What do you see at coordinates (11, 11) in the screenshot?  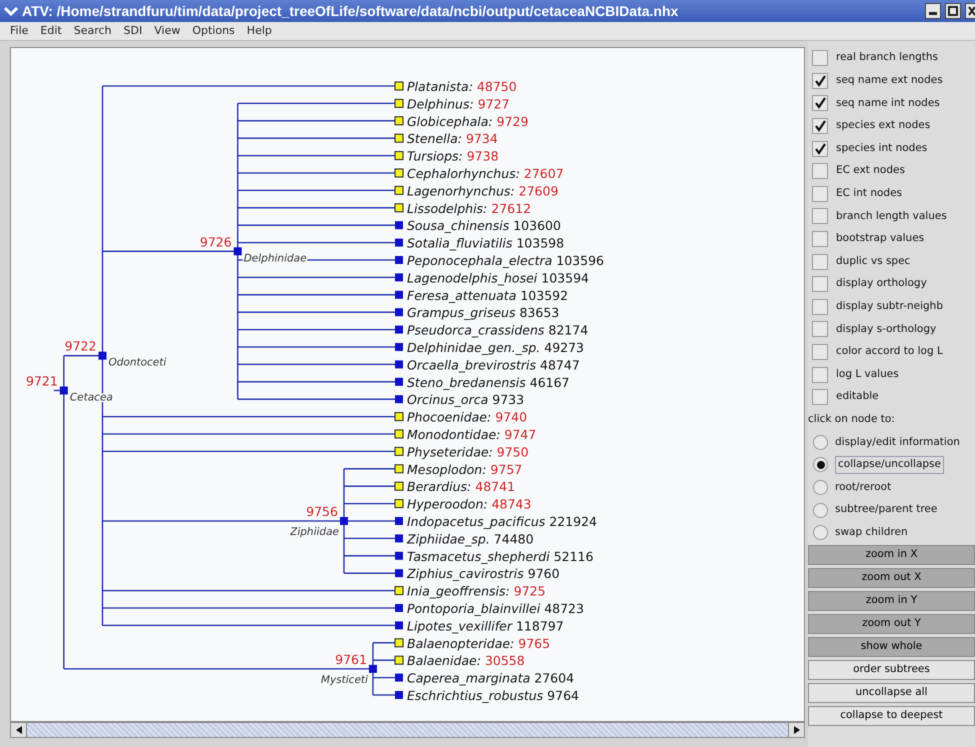 I see `window-menu-icon` at bounding box center [11, 11].